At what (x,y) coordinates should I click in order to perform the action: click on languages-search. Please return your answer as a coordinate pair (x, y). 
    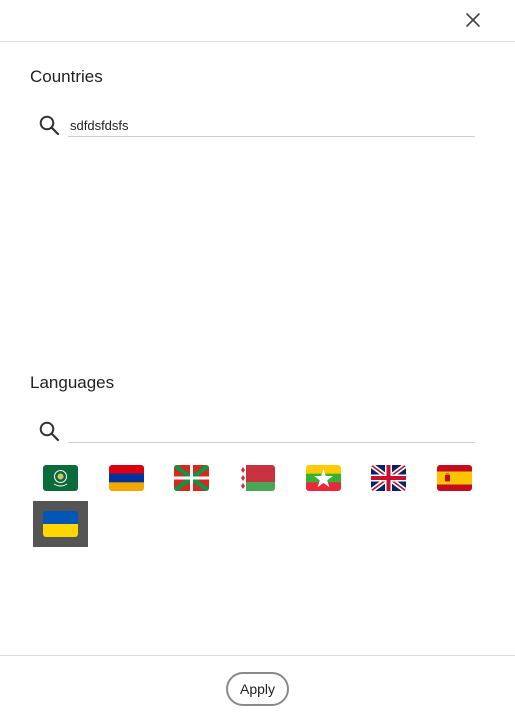
    Looking at the image, I should click on (256, 431).